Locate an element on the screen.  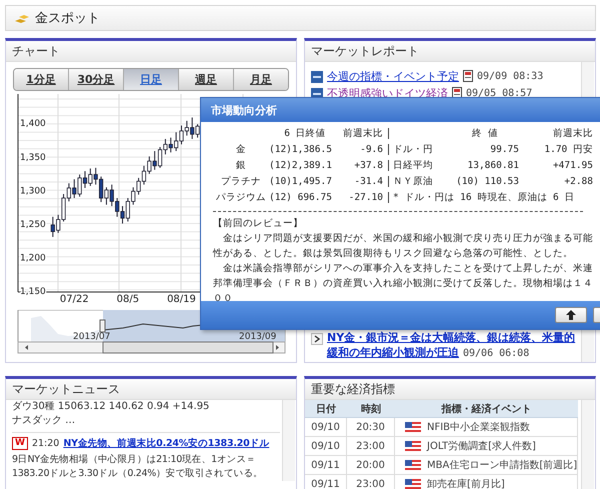
panel-title: チャート is located at coordinates (151, 51).